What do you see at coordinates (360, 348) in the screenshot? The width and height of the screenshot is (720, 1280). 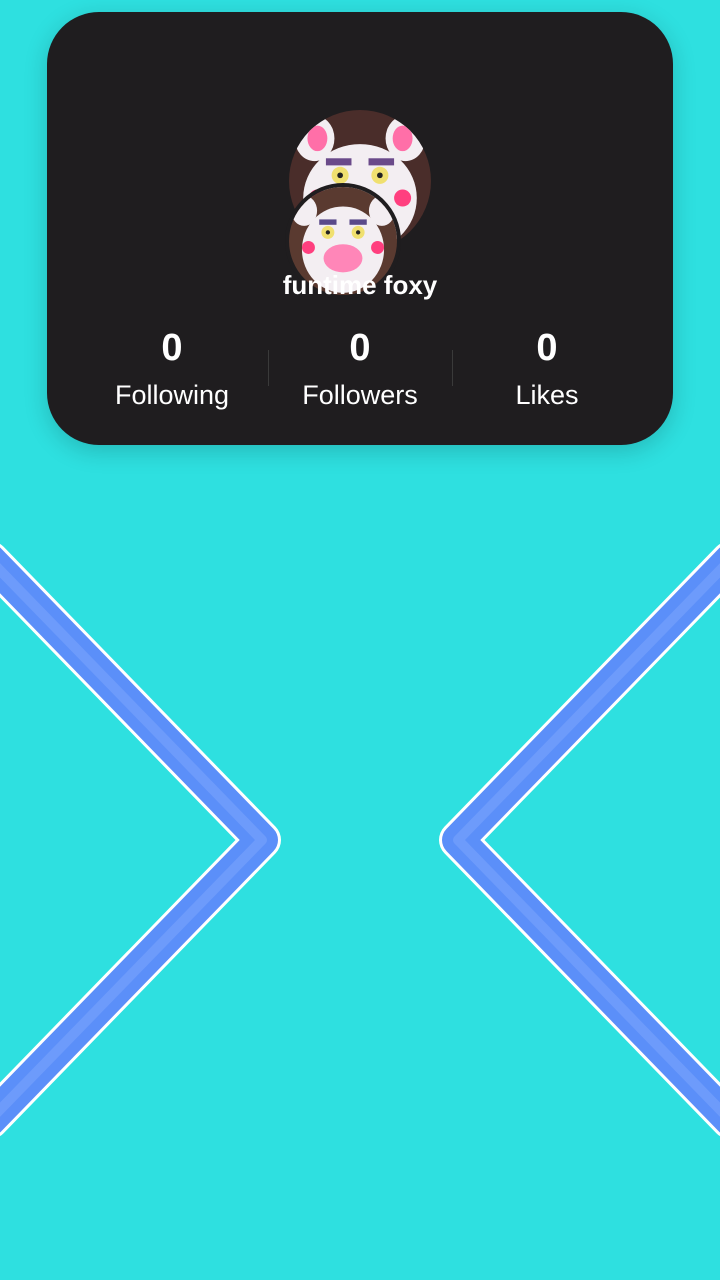 I see `followers-count: 0` at bounding box center [360, 348].